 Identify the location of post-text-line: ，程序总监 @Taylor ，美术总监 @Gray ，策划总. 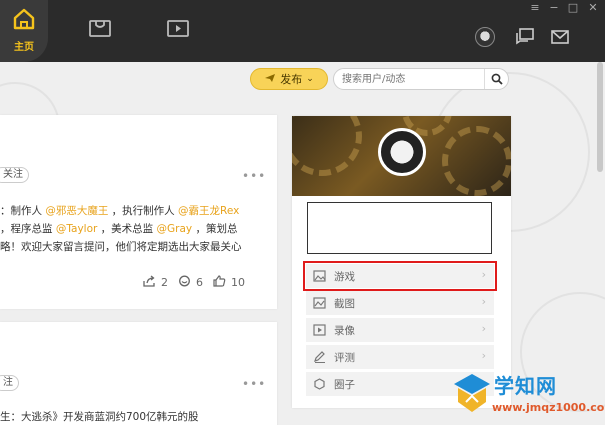
(119, 229).